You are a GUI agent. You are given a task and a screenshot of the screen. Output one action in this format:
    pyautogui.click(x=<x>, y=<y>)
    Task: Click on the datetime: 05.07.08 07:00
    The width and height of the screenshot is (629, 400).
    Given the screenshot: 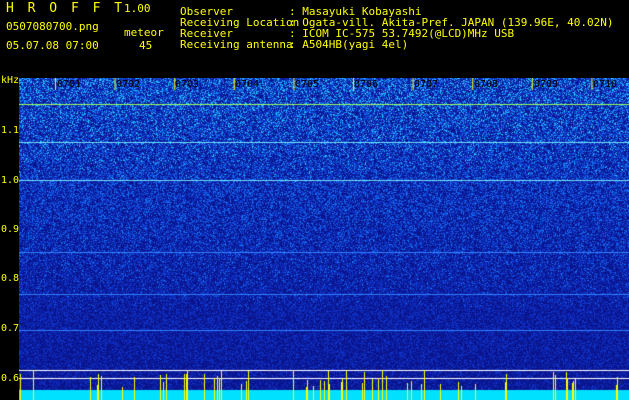 What is the action you would take?
    pyautogui.click(x=52, y=45)
    